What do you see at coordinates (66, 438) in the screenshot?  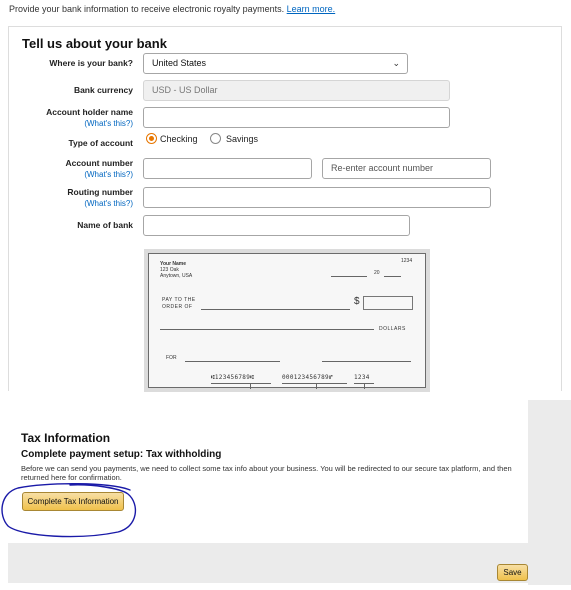 I see `tax-panel-title: Tax Information` at bounding box center [66, 438].